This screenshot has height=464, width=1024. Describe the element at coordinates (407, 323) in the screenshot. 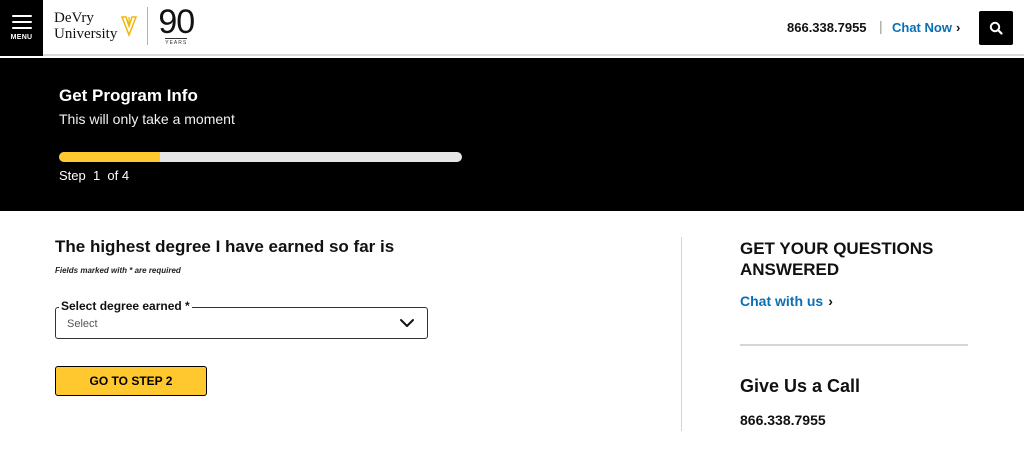

I see `chevron-down-icon` at that location.